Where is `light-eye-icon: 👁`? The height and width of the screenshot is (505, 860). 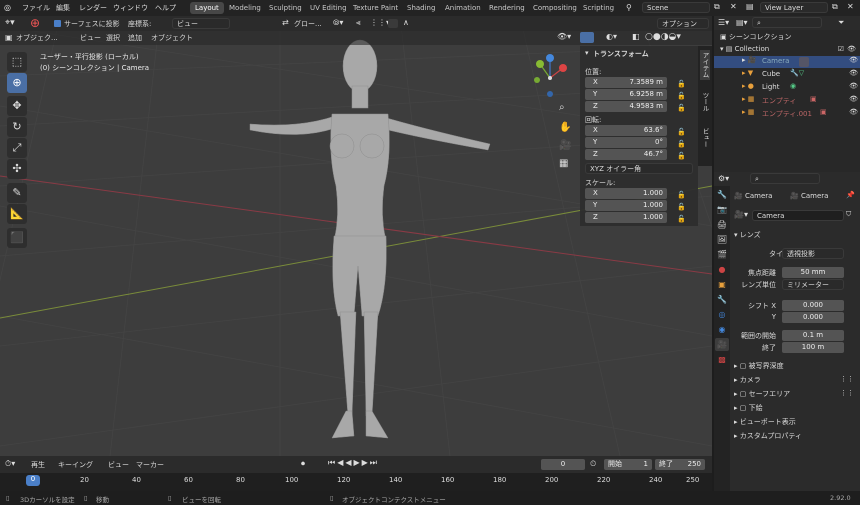
light-eye-icon: 👁 is located at coordinates (853, 86).